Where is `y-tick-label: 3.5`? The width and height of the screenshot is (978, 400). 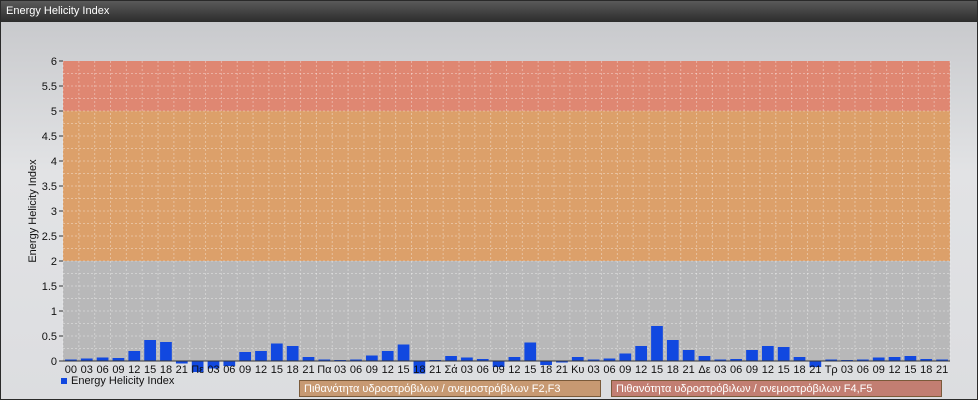
y-tick-label: 3.5 is located at coordinates (49, 187).